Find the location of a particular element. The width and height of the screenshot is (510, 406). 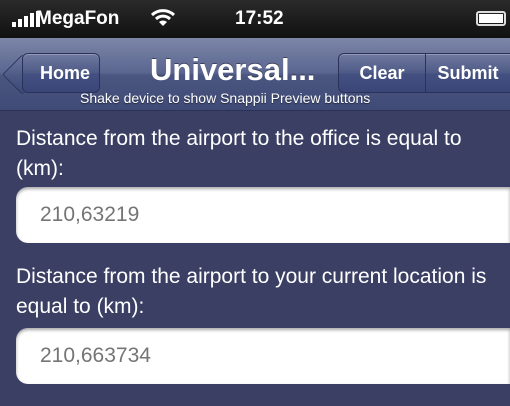

office-distance-input is located at coordinates (263, 215).